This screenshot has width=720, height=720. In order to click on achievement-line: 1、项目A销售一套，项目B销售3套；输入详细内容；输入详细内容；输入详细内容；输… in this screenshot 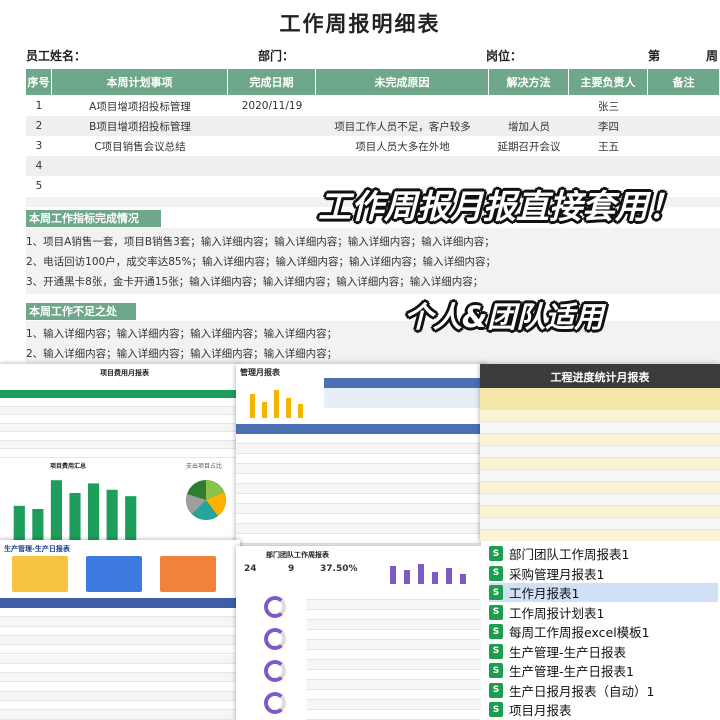, I will do `click(260, 241)`.